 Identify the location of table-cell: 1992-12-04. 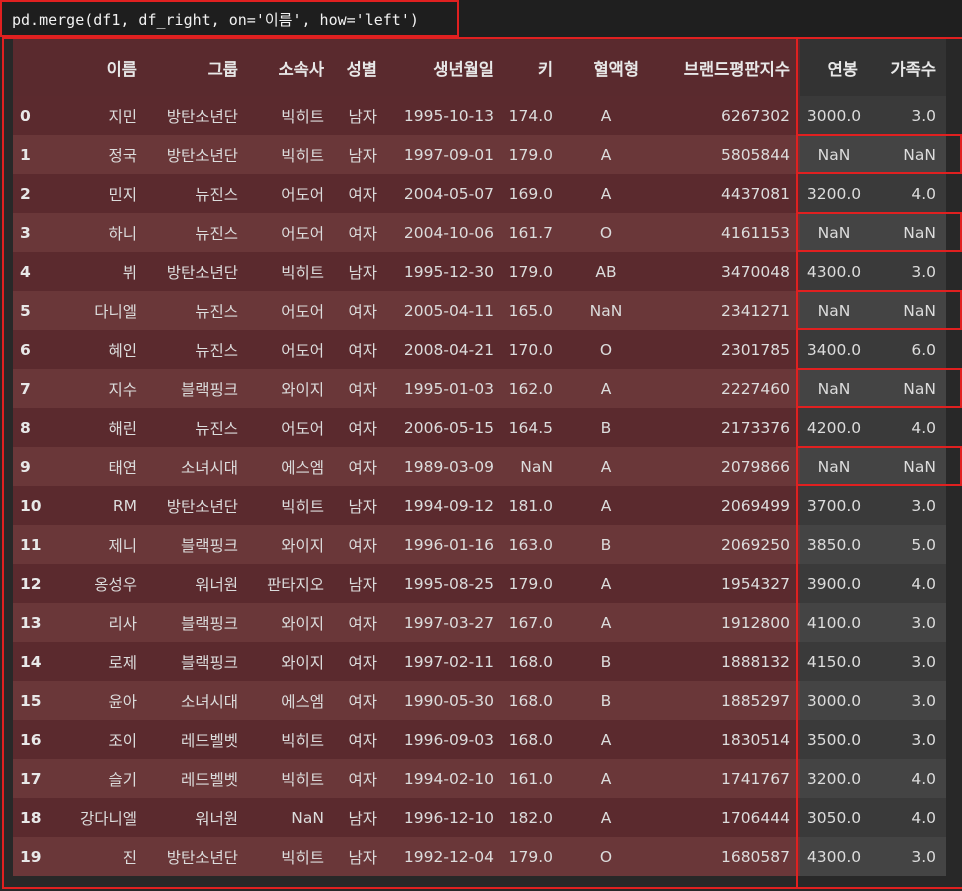
(445, 856).